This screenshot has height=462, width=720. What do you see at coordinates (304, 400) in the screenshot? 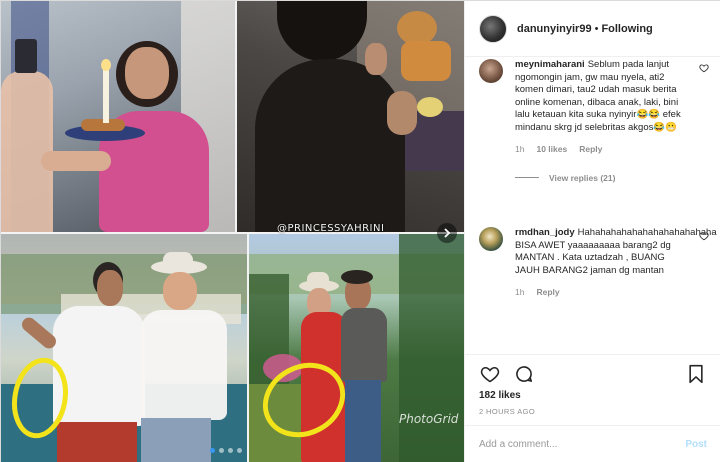
I see `highlight-circle-right` at bounding box center [304, 400].